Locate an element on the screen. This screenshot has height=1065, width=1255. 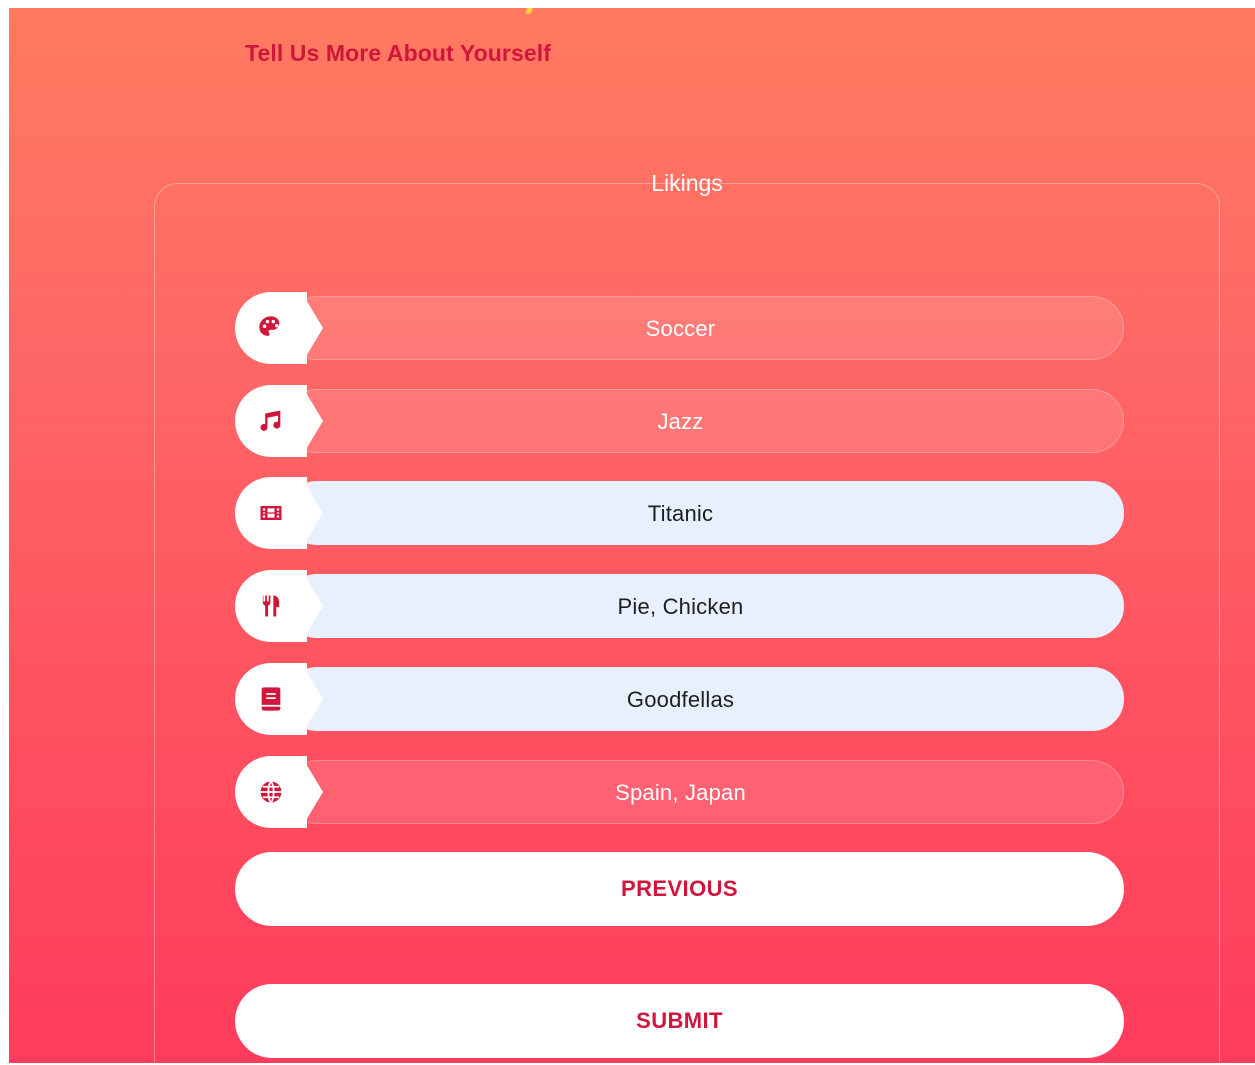
movie-field-value: Titanic is located at coordinates (680, 513).